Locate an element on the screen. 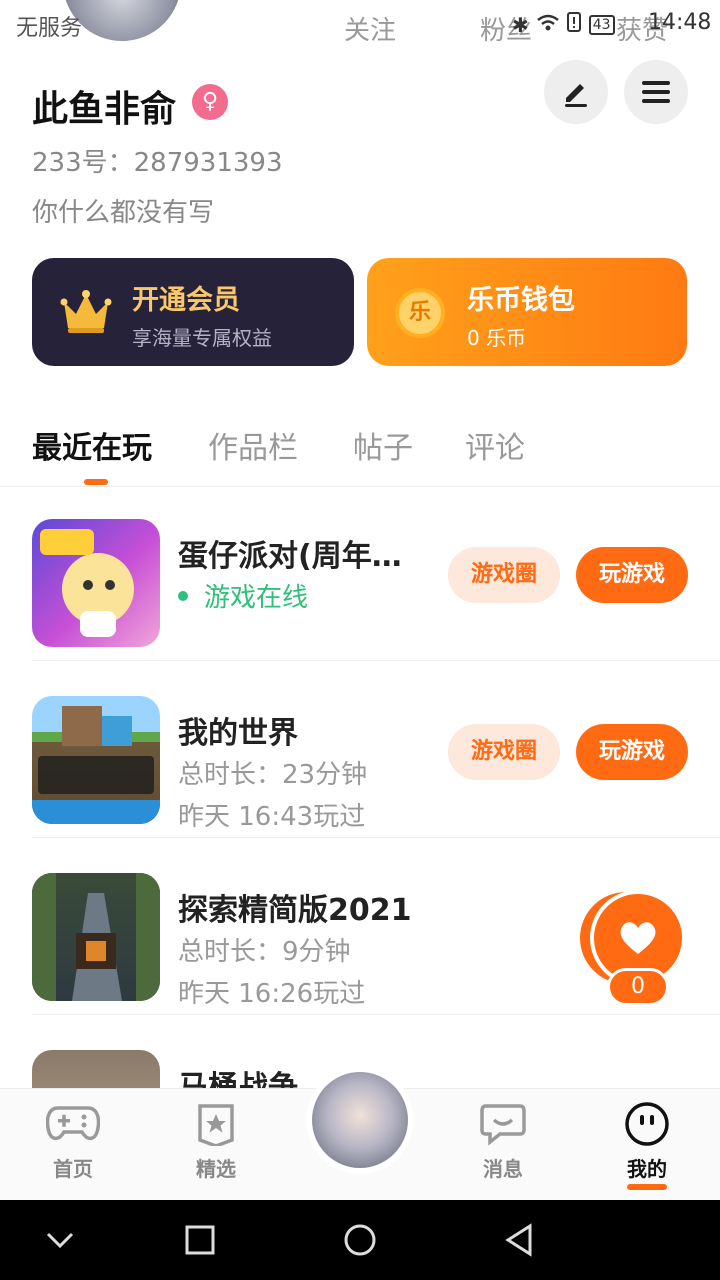  tab-comments: 评论 is located at coordinates (495, 445).